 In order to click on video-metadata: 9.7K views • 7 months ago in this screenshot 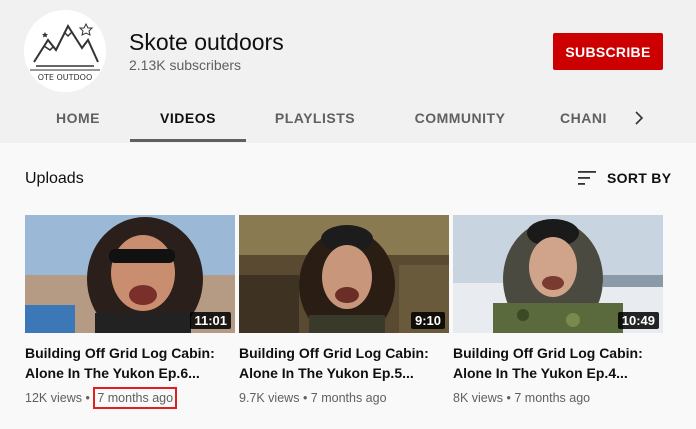, I will do `click(344, 398)`.